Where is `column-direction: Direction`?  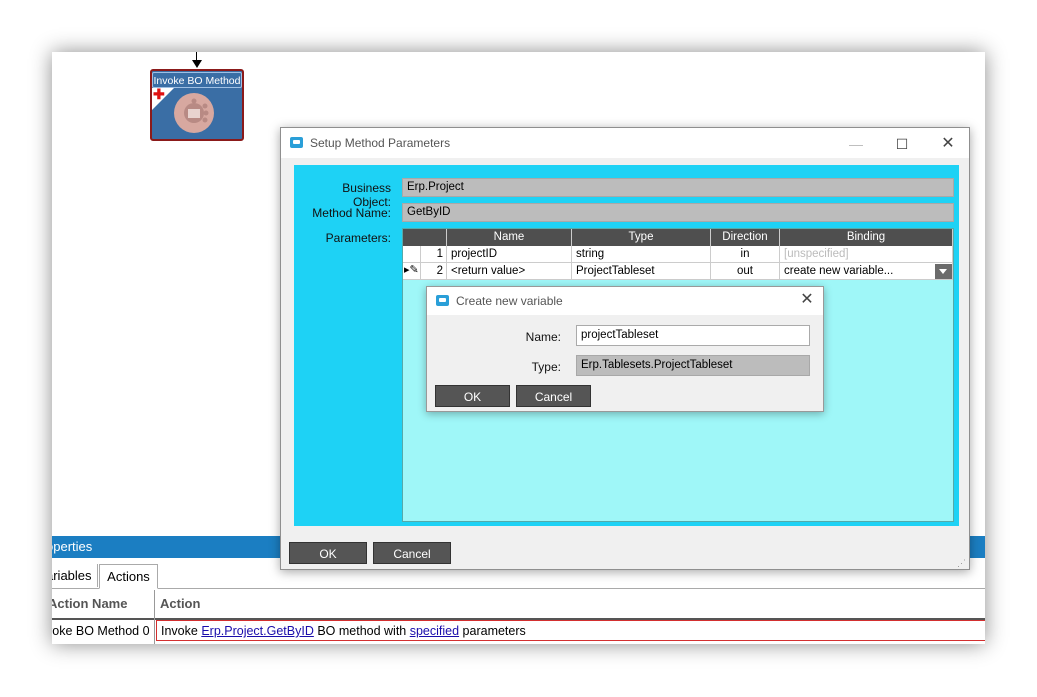
column-direction: Direction is located at coordinates (745, 237).